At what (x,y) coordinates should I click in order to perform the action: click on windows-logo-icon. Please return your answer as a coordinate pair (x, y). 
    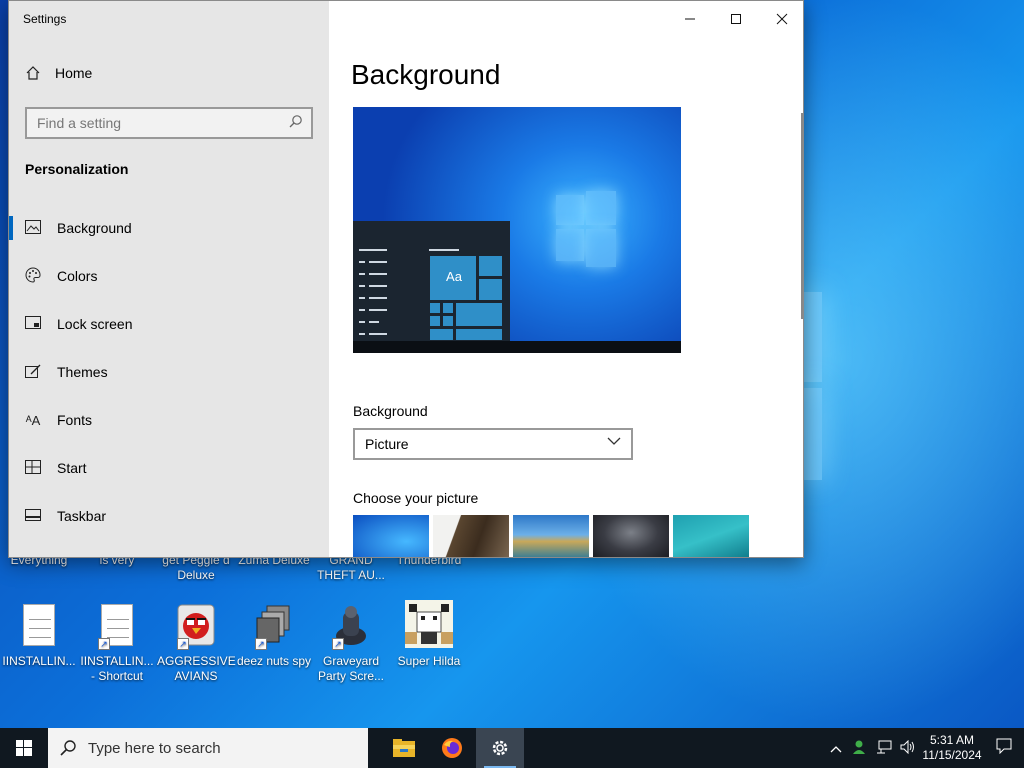
    Looking at the image, I should click on (24, 748).